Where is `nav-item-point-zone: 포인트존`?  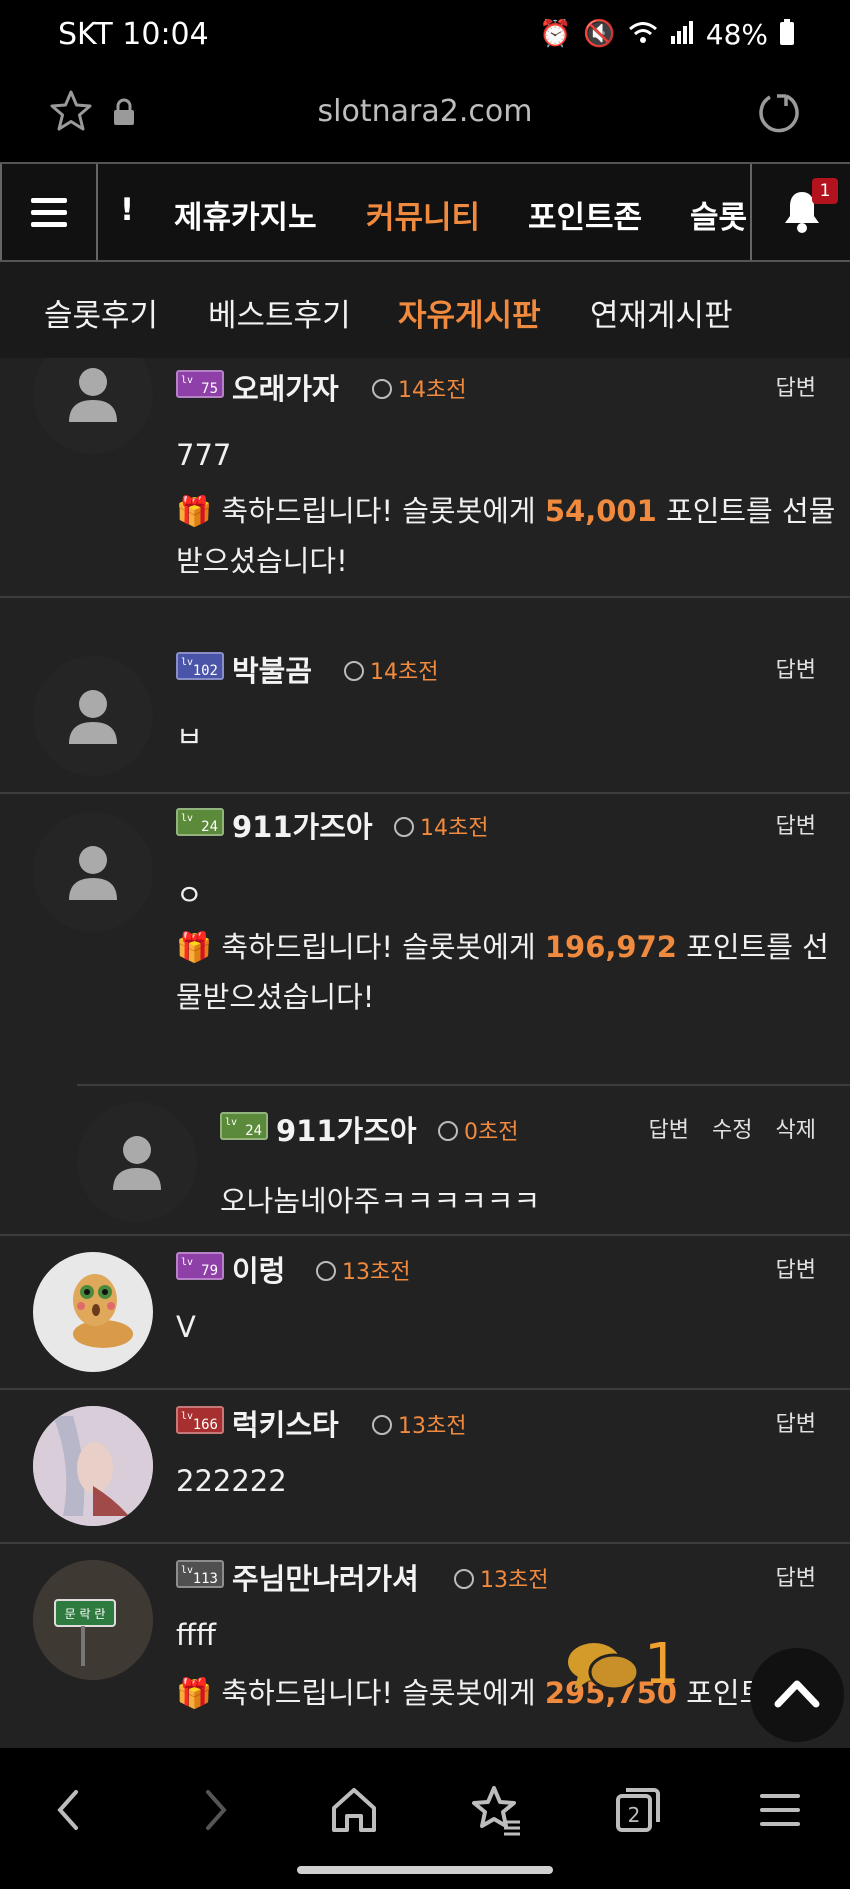
nav-item-point-zone: 포인트존 is located at coordinates (585, 214).